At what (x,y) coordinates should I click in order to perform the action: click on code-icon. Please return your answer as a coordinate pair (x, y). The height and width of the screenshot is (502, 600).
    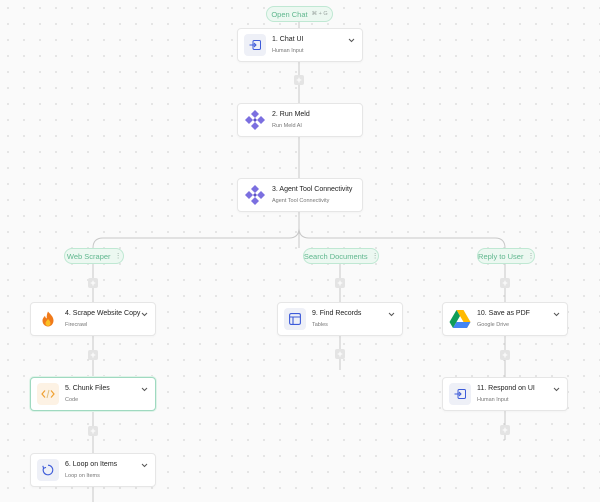
    Looking at the image, I should click on (48, 394).